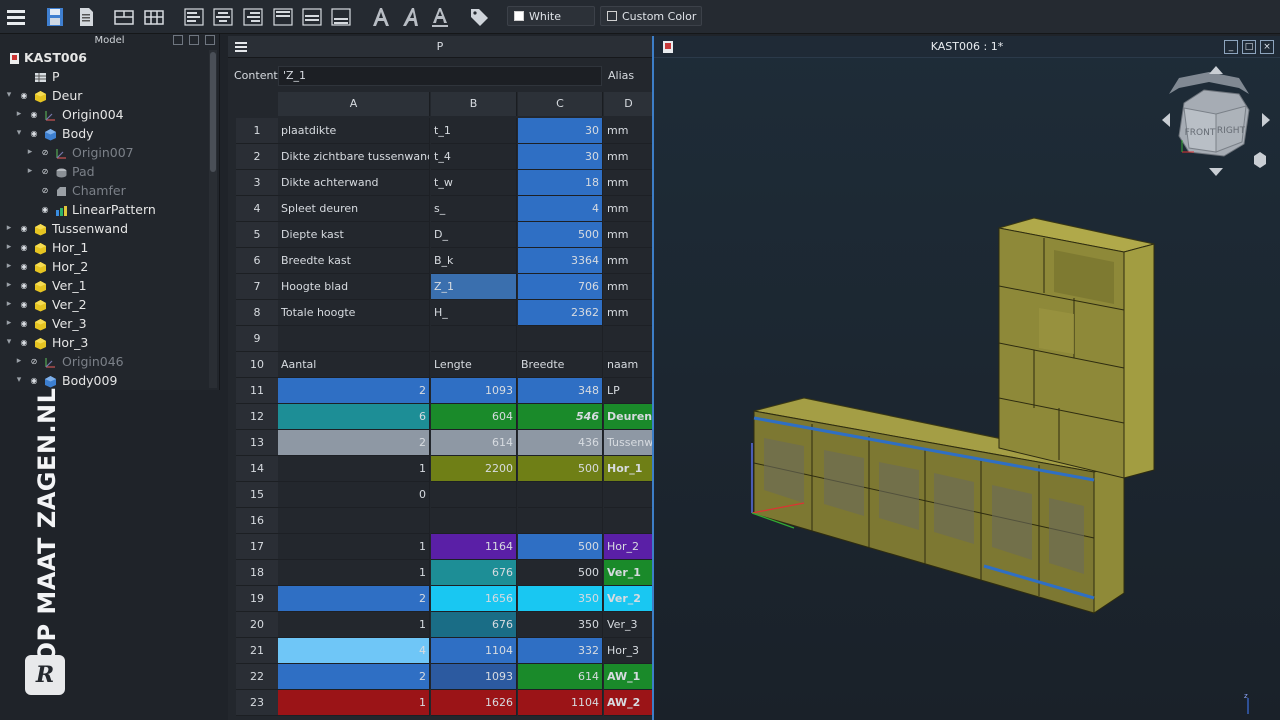  Describe the element at coordinates (341, 17) in the screenshot. I see `align-bottom-icon` at that location.